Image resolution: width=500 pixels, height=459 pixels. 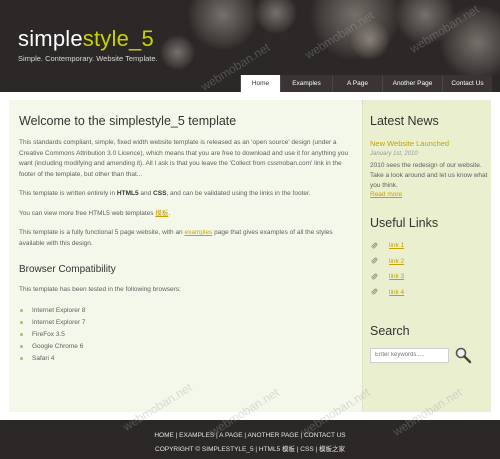 What do you see at coordinates (410, 143) in the screenshot?
I see `news-title: New Website Launched` at bounding box center [410, 143].